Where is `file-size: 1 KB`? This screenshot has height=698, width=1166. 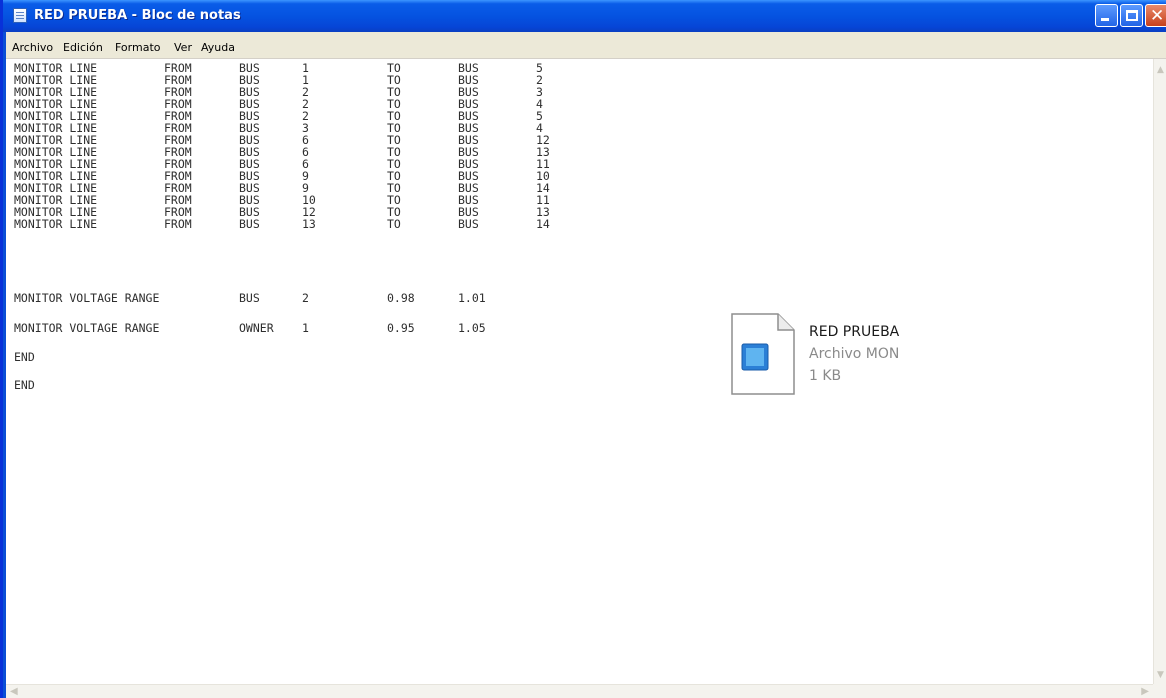
file-size: 1 KB is located at coordinates (825, 376).